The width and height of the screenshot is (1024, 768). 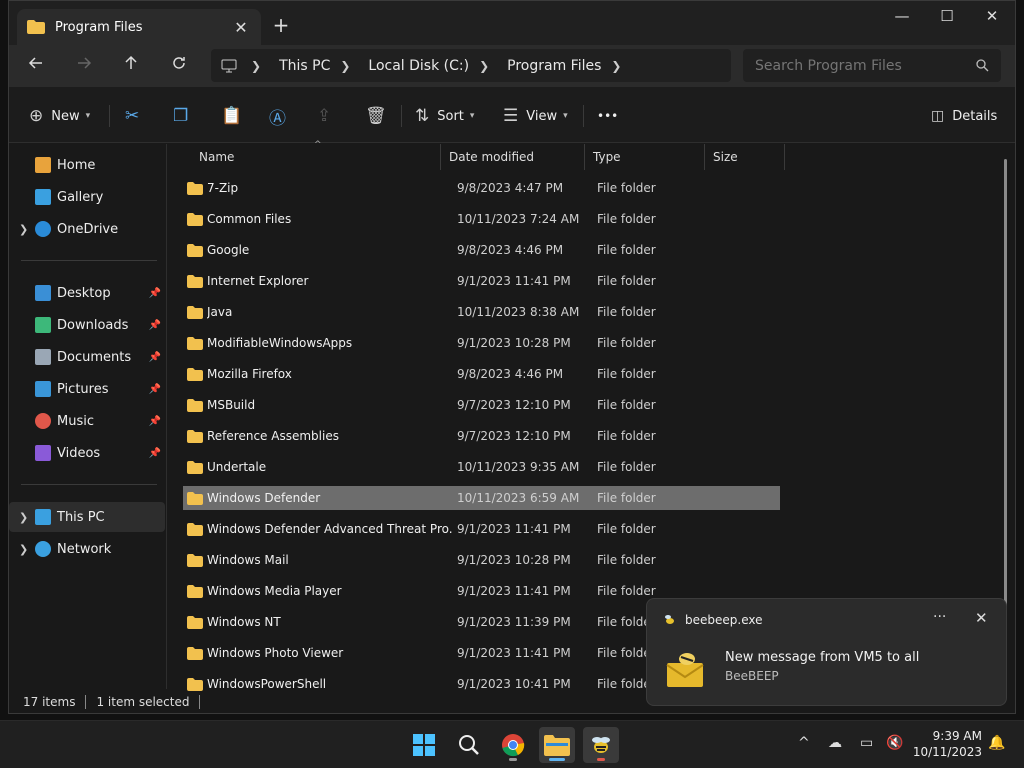 What do you see at coordinates (835, 743) in the screenshot?
I see `onedrive-tray-icon: ☁` at bounding box center [835, 743].